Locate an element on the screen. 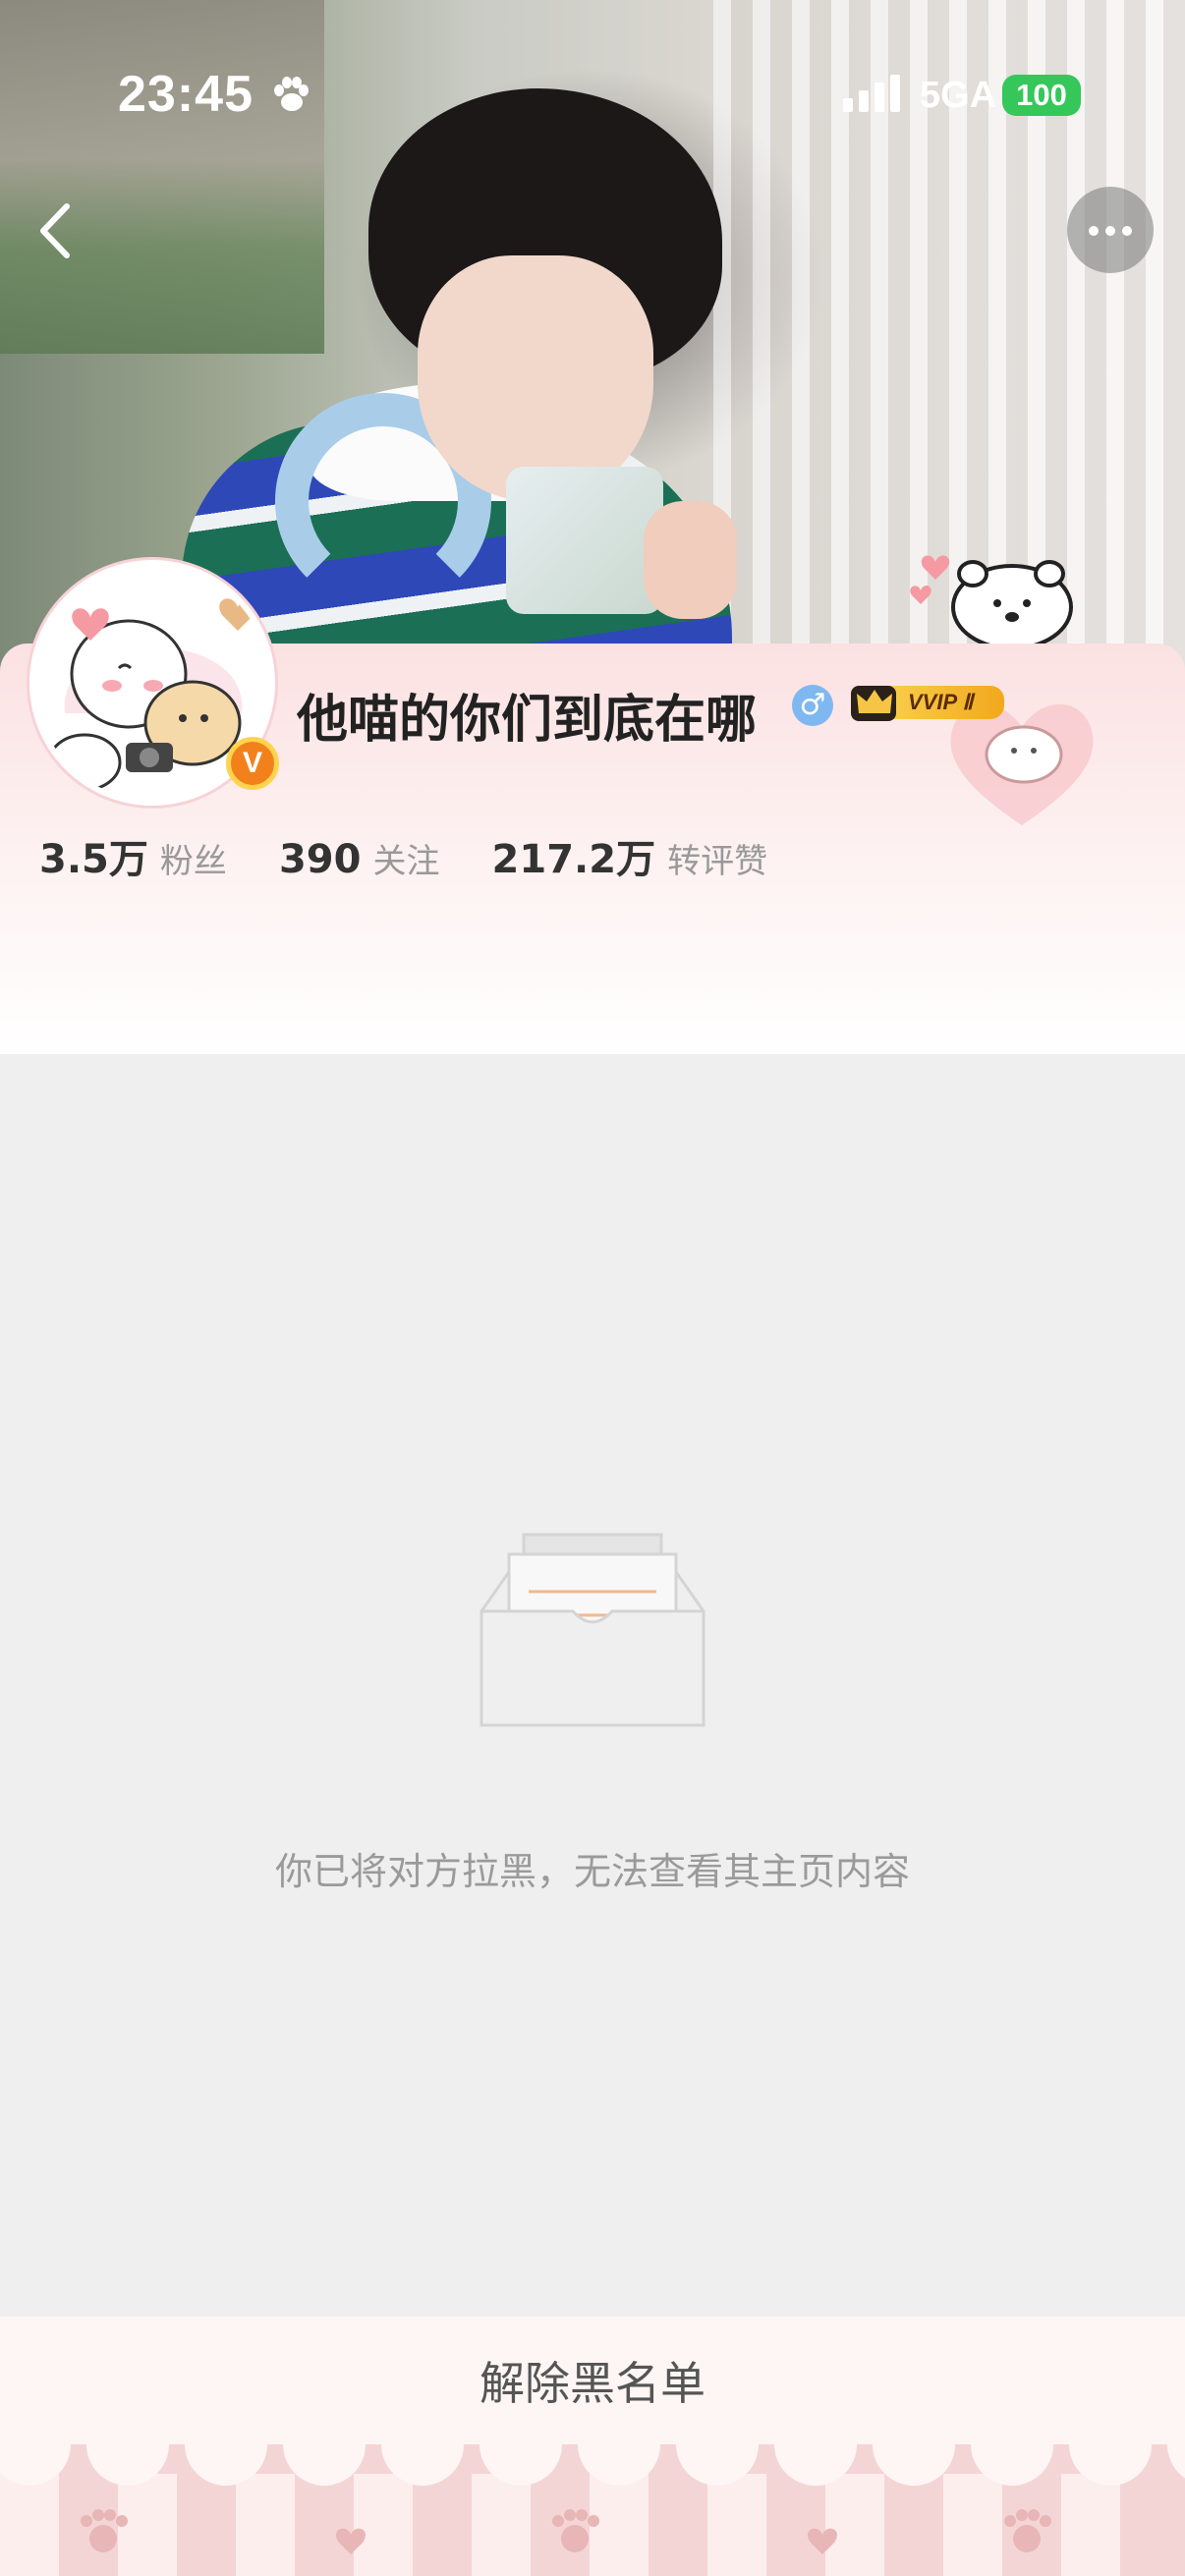 Image resolution: width=1185 pixels, height=2576 pixels. stat-value: 3.5万 is located at coordinates (93, 859).